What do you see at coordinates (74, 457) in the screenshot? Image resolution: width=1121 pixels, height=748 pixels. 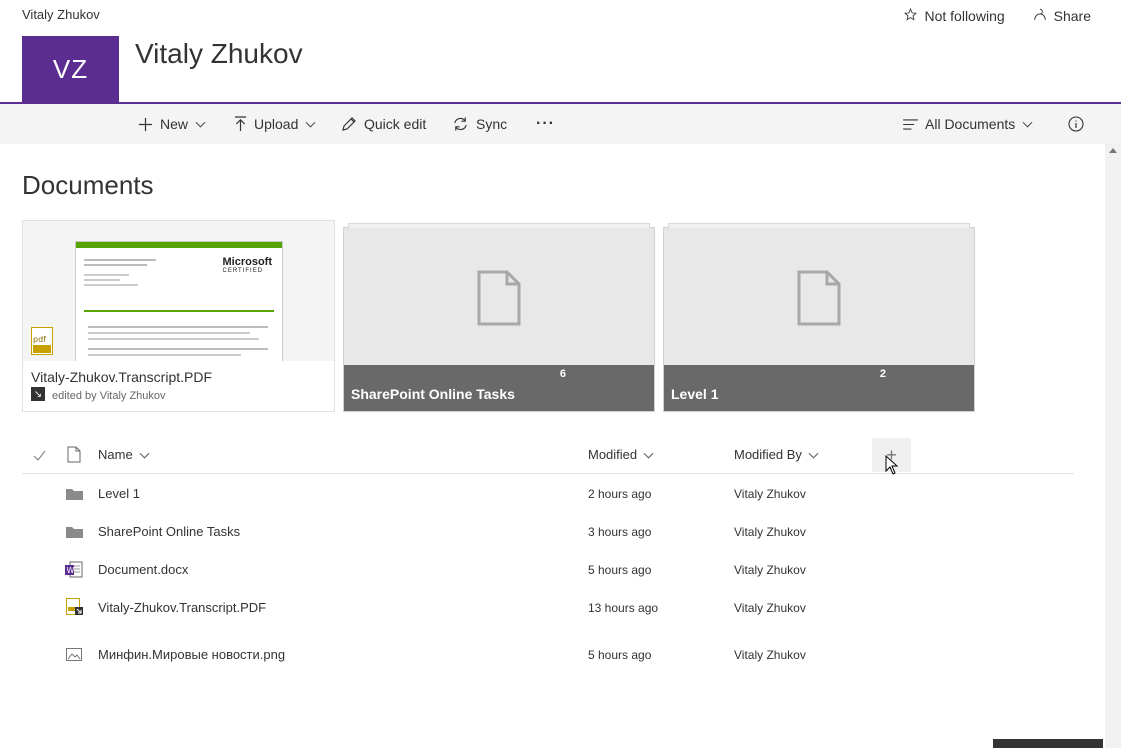 I see `file-type-header-icon` at bounding box center [74, 457].